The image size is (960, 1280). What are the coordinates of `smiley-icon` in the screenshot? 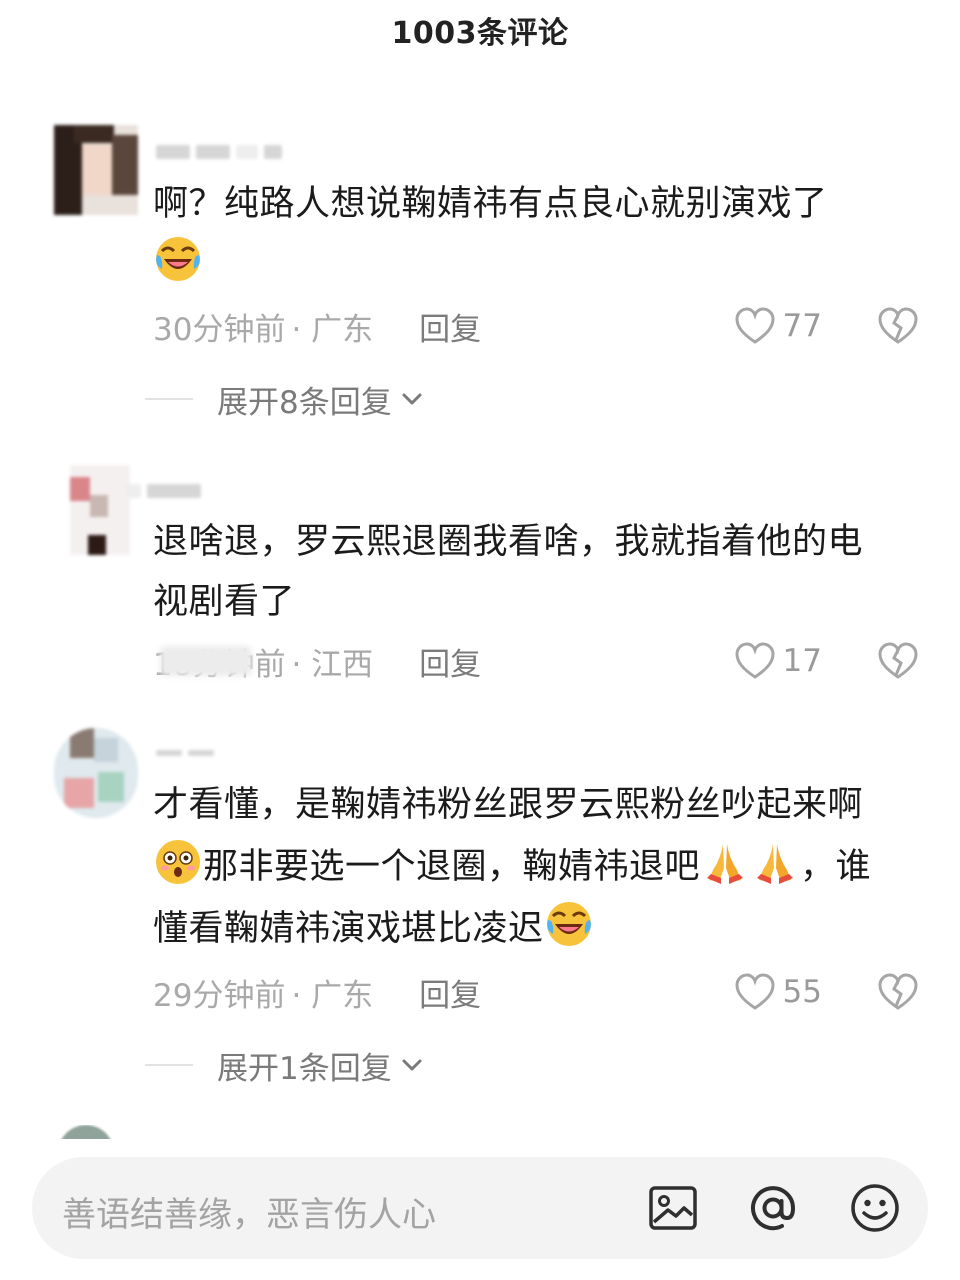 It's located at (875, 1208).